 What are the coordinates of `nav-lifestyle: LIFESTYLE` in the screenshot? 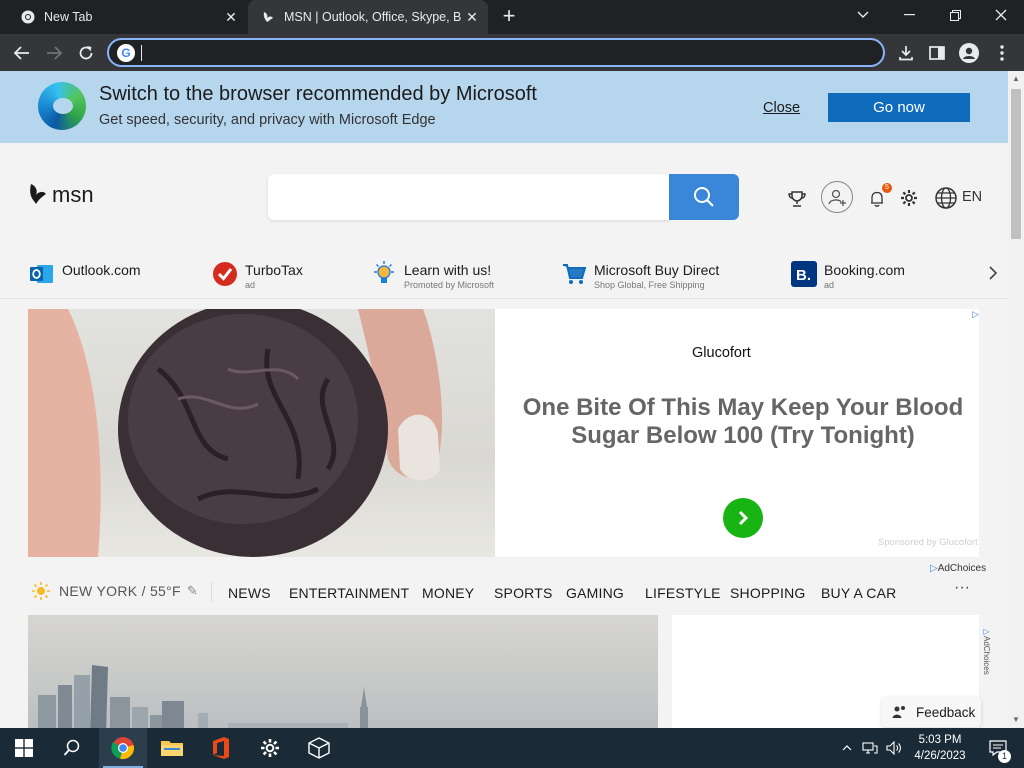 It's located at (683, 593).